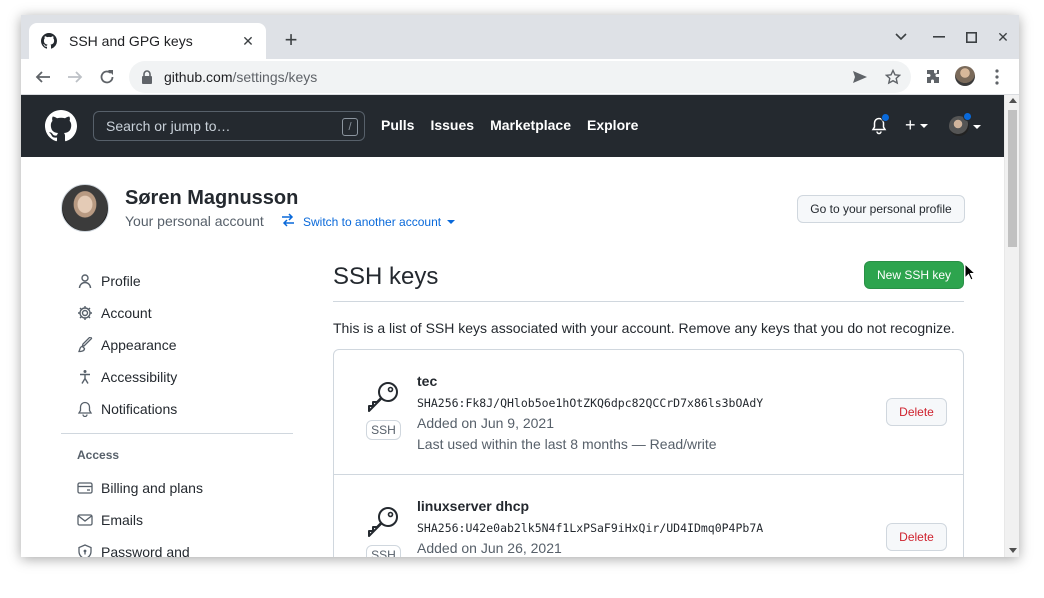 The height and width of the screenshot is (598, 1044). I want to click on sidebar-item-account: Account, so click(177, 313).